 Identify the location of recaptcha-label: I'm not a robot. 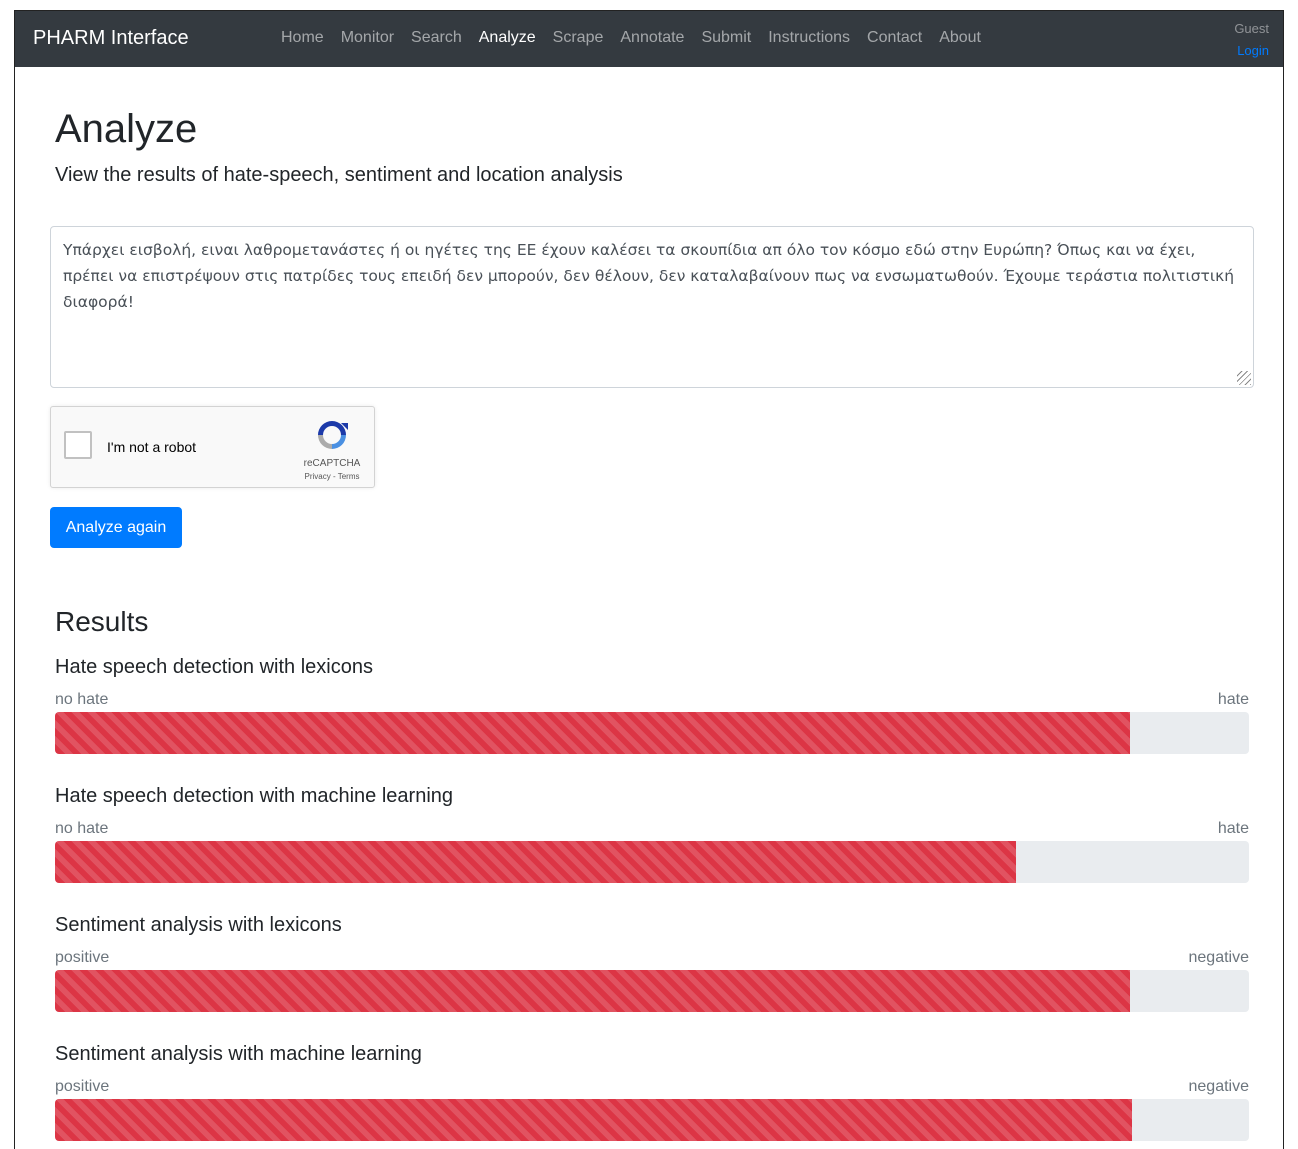
(152, 447).